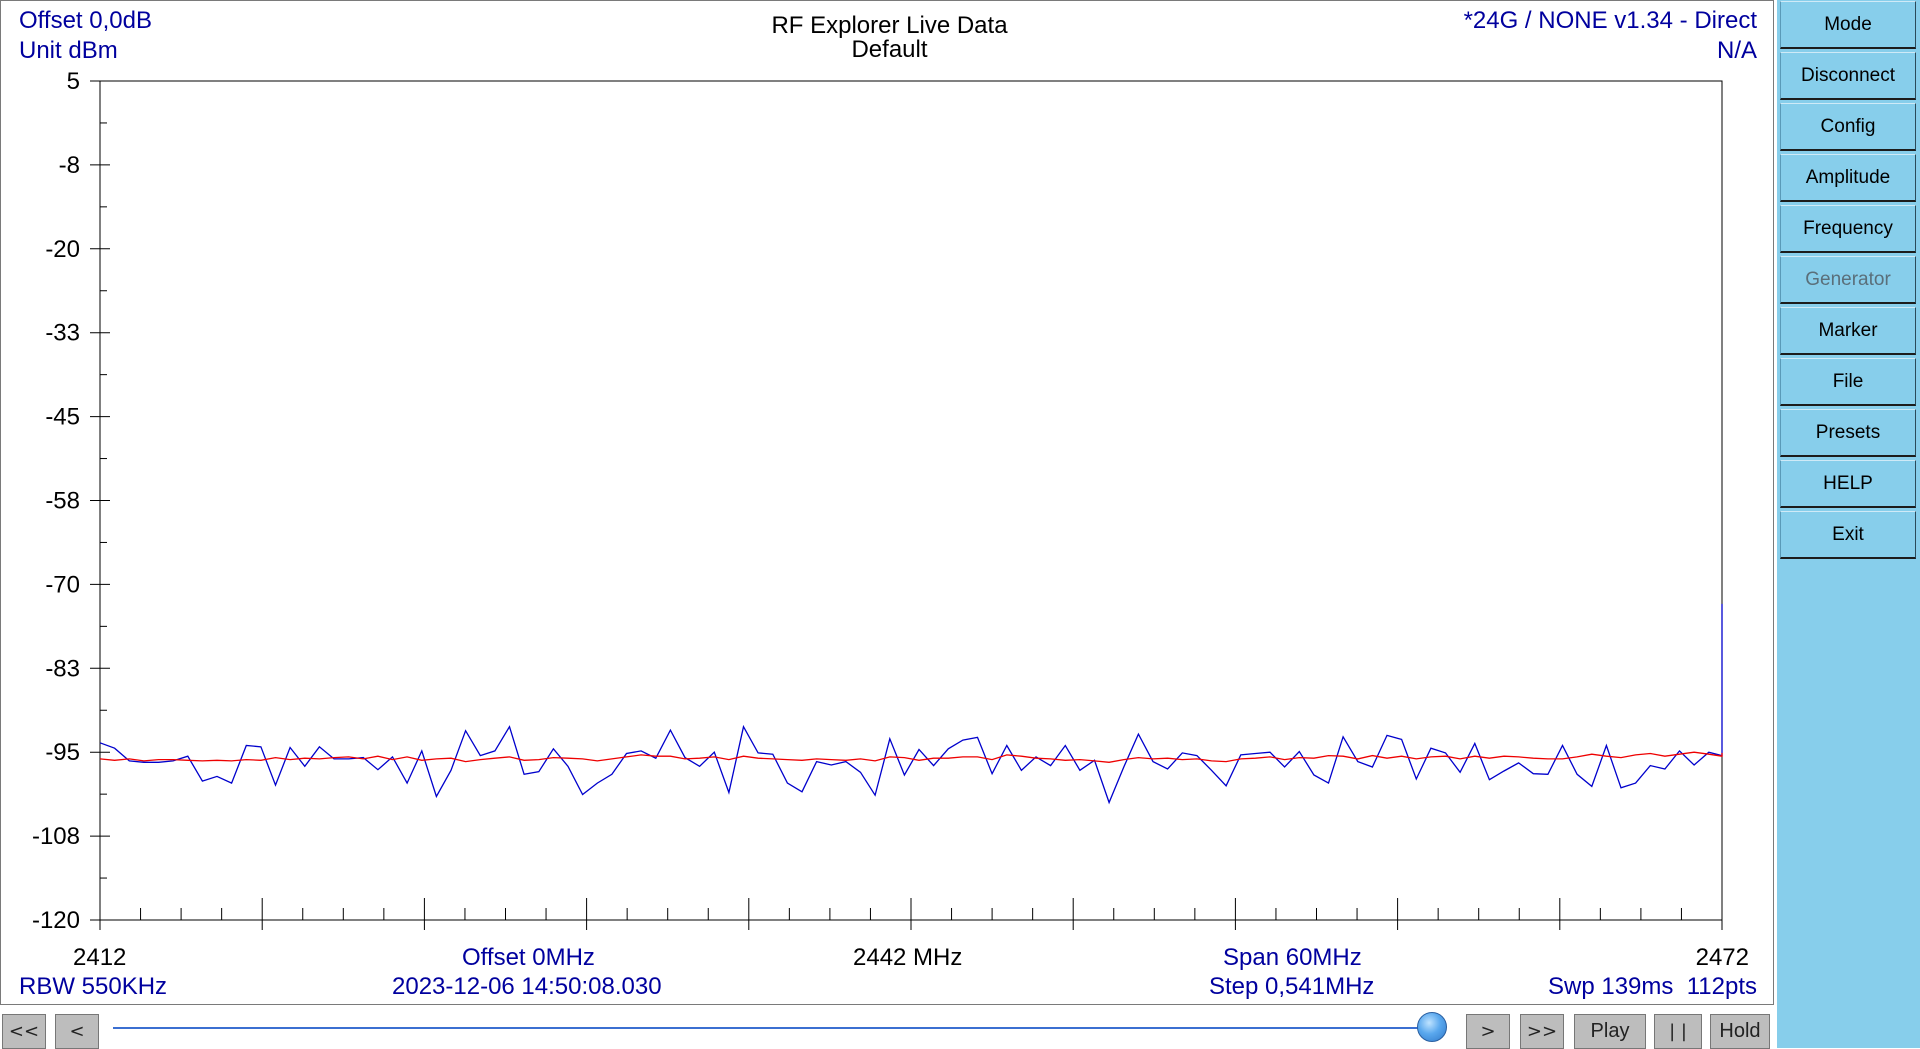 The height and width of the screenshot is (1049, 1920). What do you see at coordinates (56, 836) in the screenshot?
I see `y-tick-label: -108` at bounding box center [56, 836].